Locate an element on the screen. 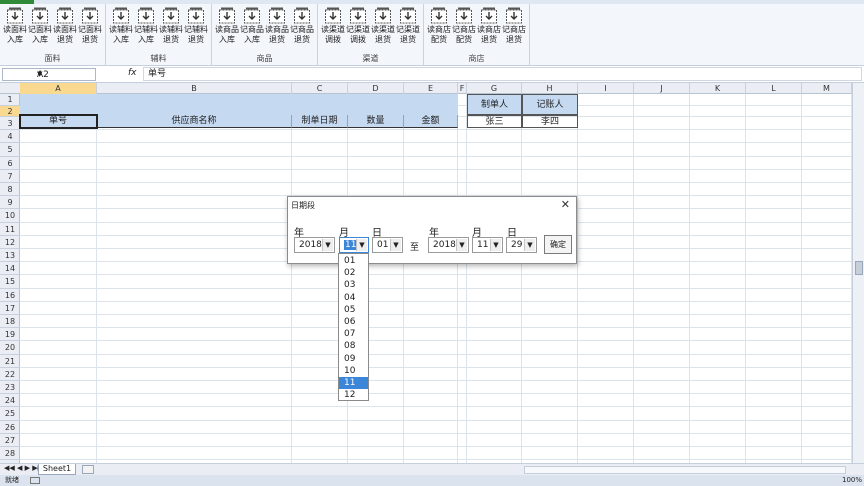 This screenshot has height=486, width=864. signer-cell: 李四 is located at coordinates (550, 121).